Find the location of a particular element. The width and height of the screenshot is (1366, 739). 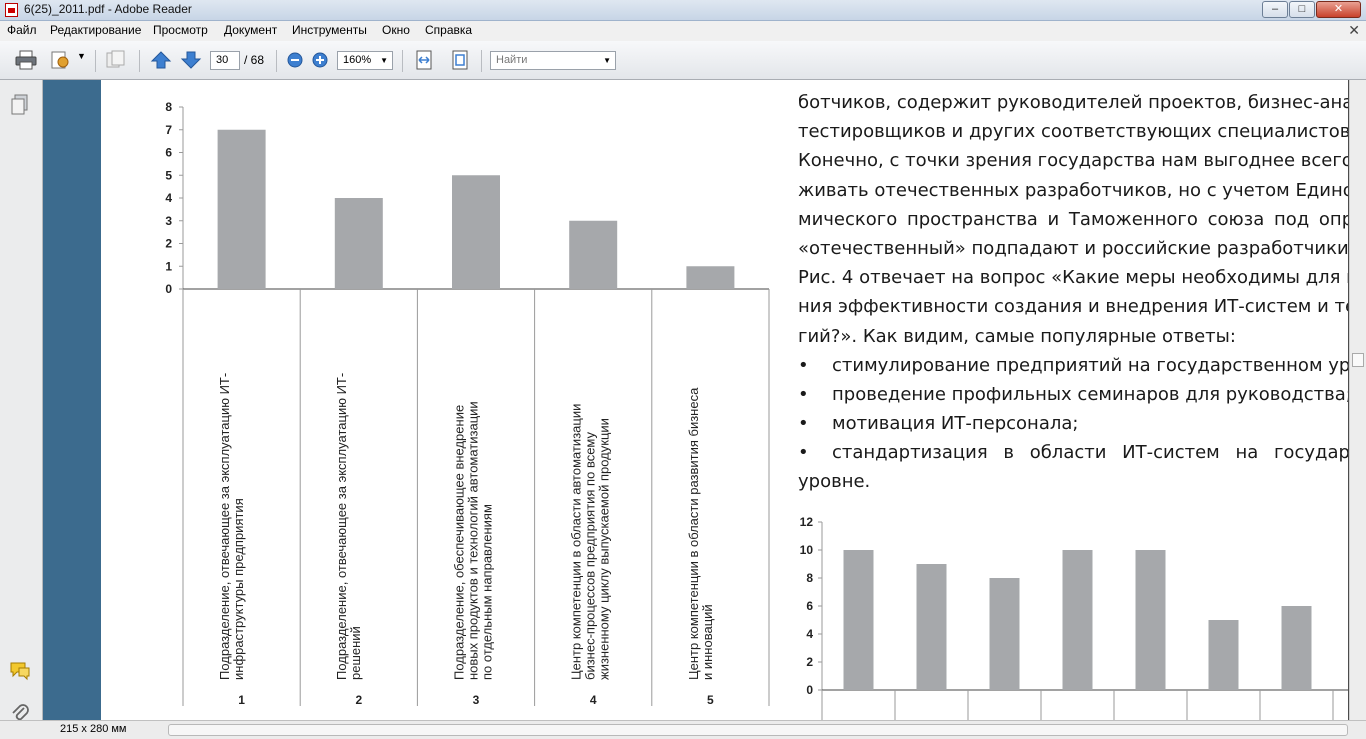

category-label: по отдельным направлениям is located at coordinates (486, 592).